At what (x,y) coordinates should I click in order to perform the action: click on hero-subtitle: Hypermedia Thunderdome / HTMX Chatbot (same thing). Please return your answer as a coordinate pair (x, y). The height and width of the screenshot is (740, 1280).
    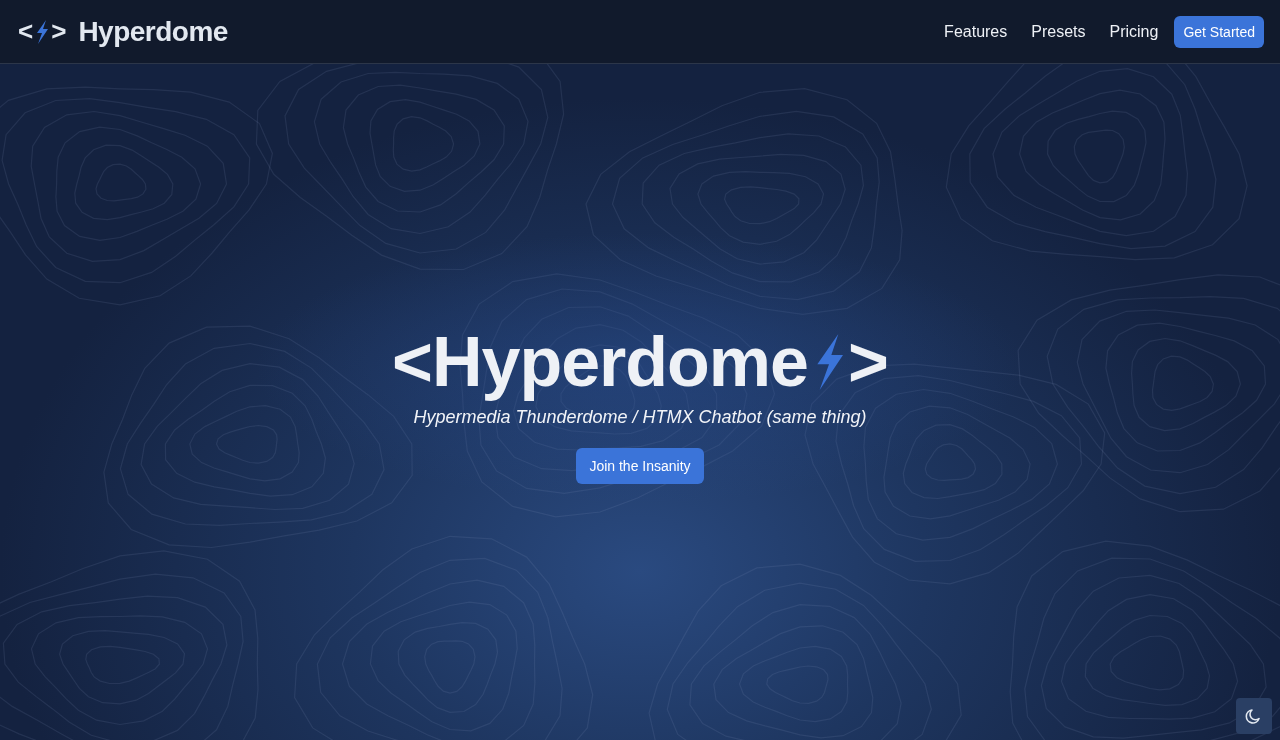
    Looking at the image, I should click on (640, 417).